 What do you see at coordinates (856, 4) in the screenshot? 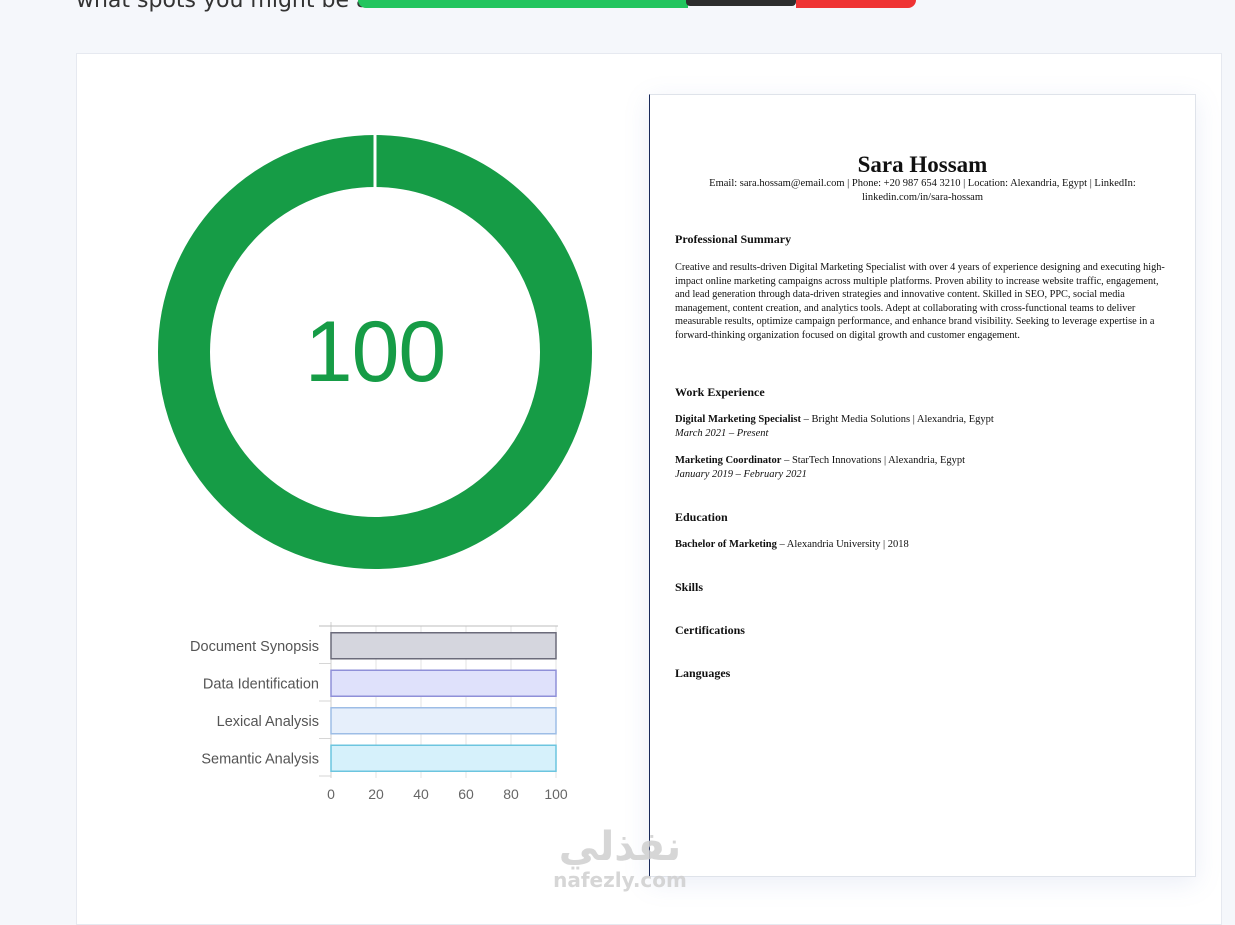
I see `red-button` at bounding box center [856, 4].